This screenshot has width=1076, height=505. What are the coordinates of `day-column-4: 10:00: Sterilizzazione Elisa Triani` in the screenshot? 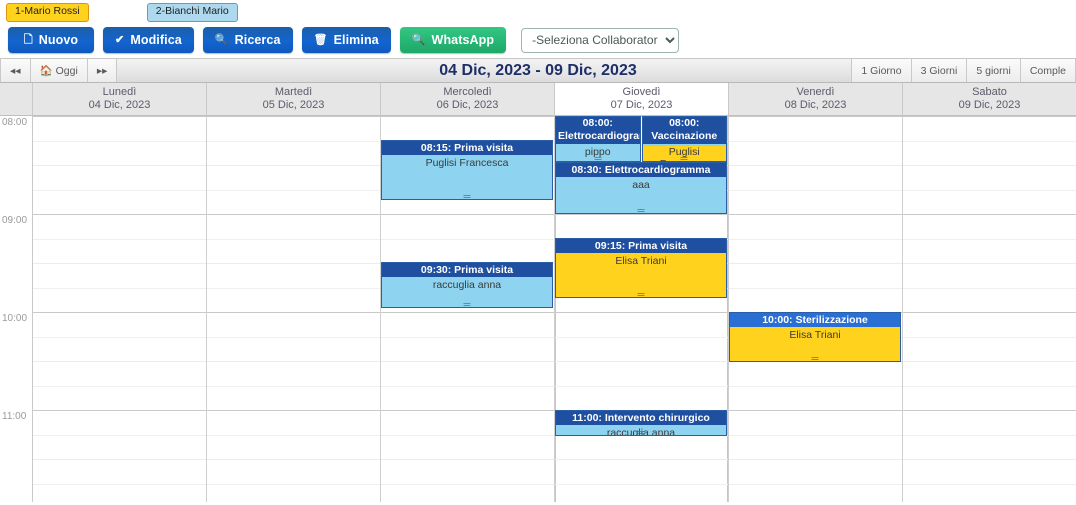 It's located at (816, 309).